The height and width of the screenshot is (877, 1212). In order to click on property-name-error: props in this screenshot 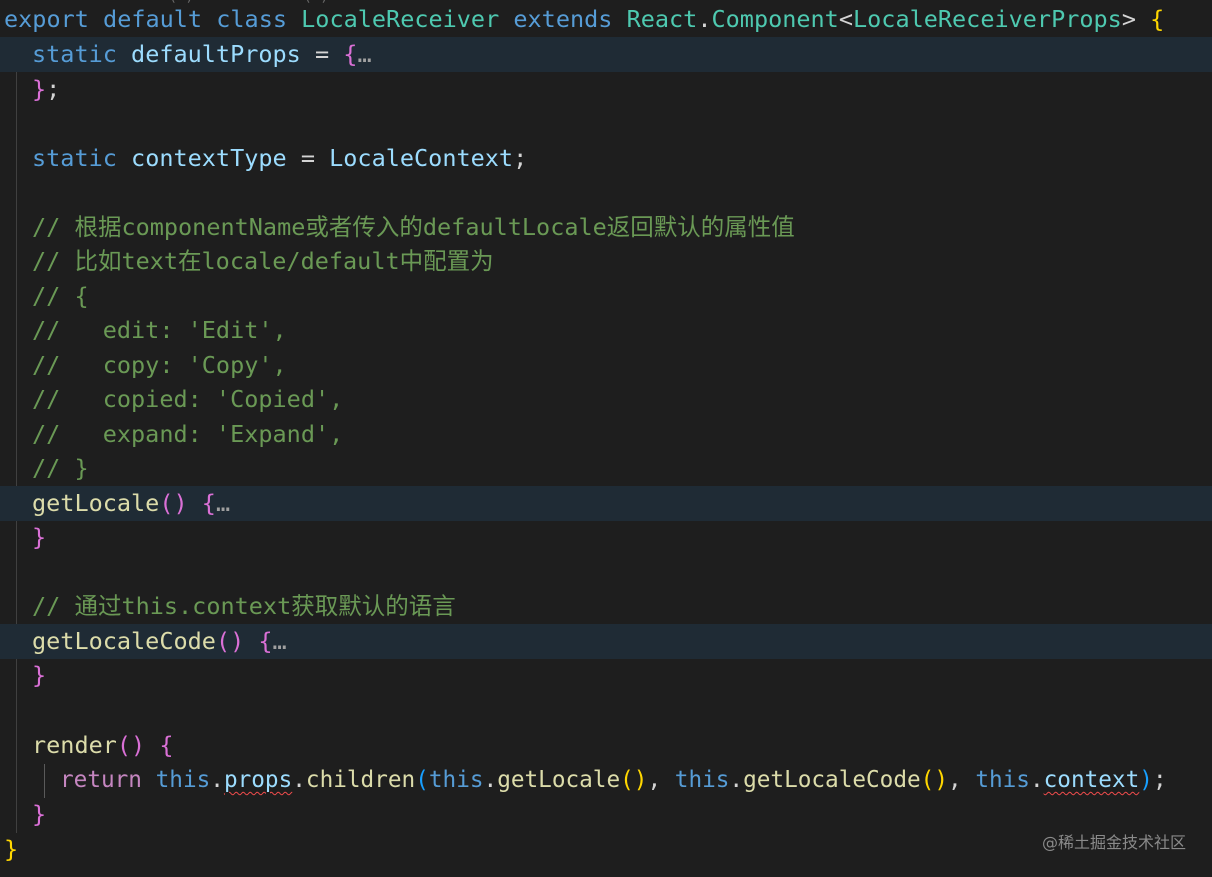, I will do `click(258, 780)`.